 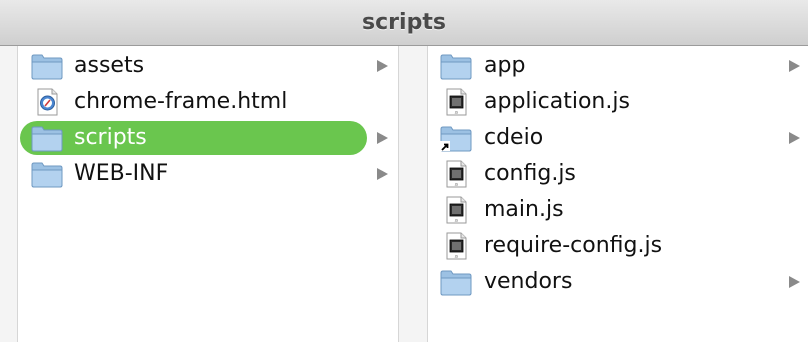 I want to click on title-bar: scripts, so click(x=404, y=23).